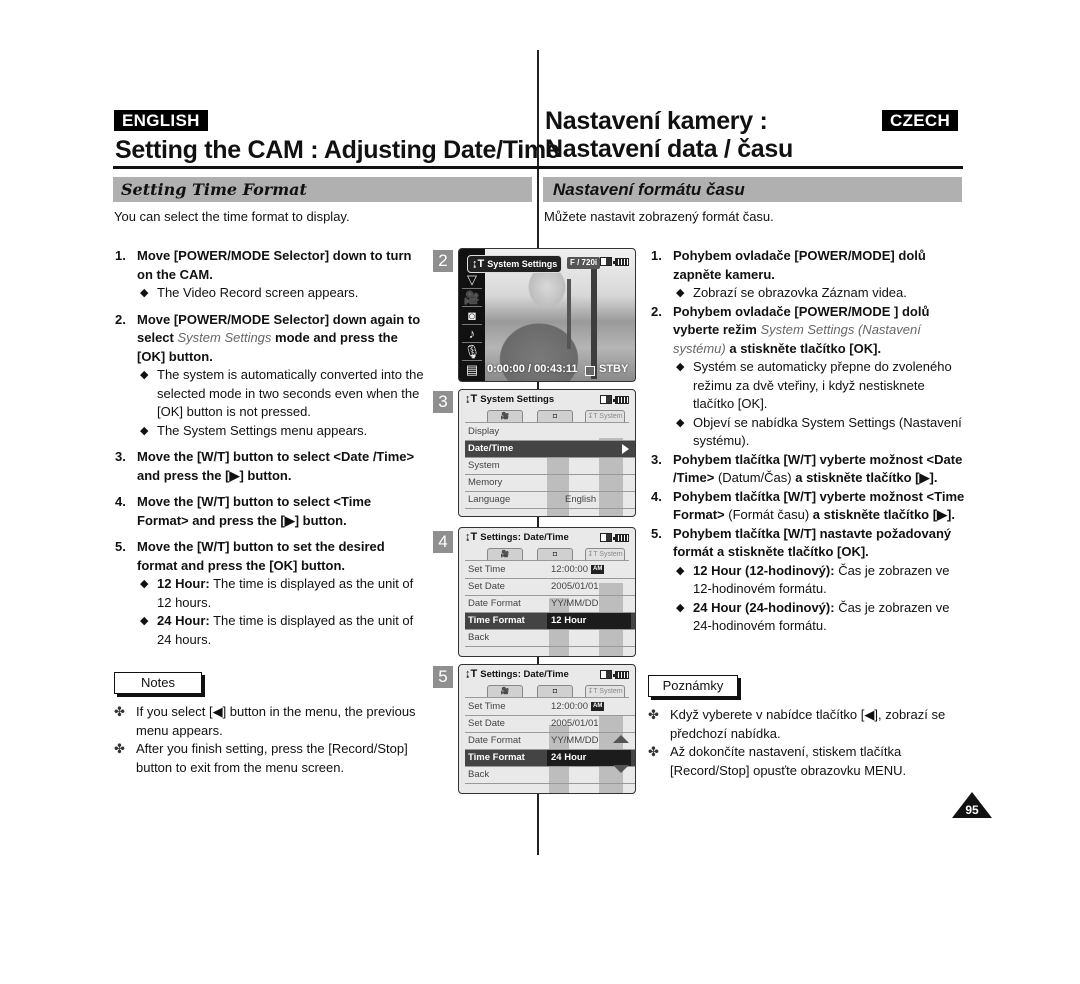 The width and height of the screenshot is (1080, 984). I want to click on tree-trunk-decoration, so click(569, 314).